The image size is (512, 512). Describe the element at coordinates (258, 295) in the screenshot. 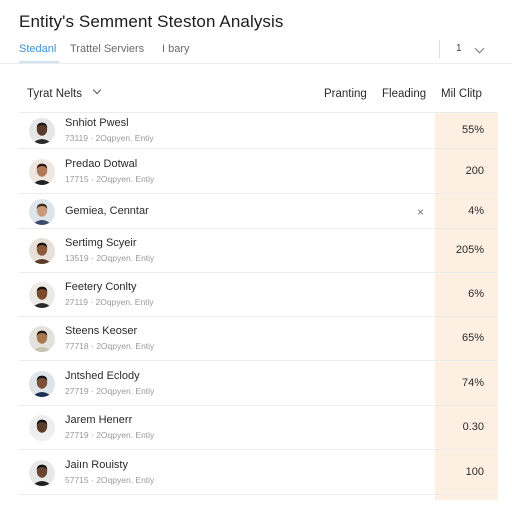

I see `table-row: Feetery Conlty 27119 · 2Oqpyen. Entiy 6%` at that location.